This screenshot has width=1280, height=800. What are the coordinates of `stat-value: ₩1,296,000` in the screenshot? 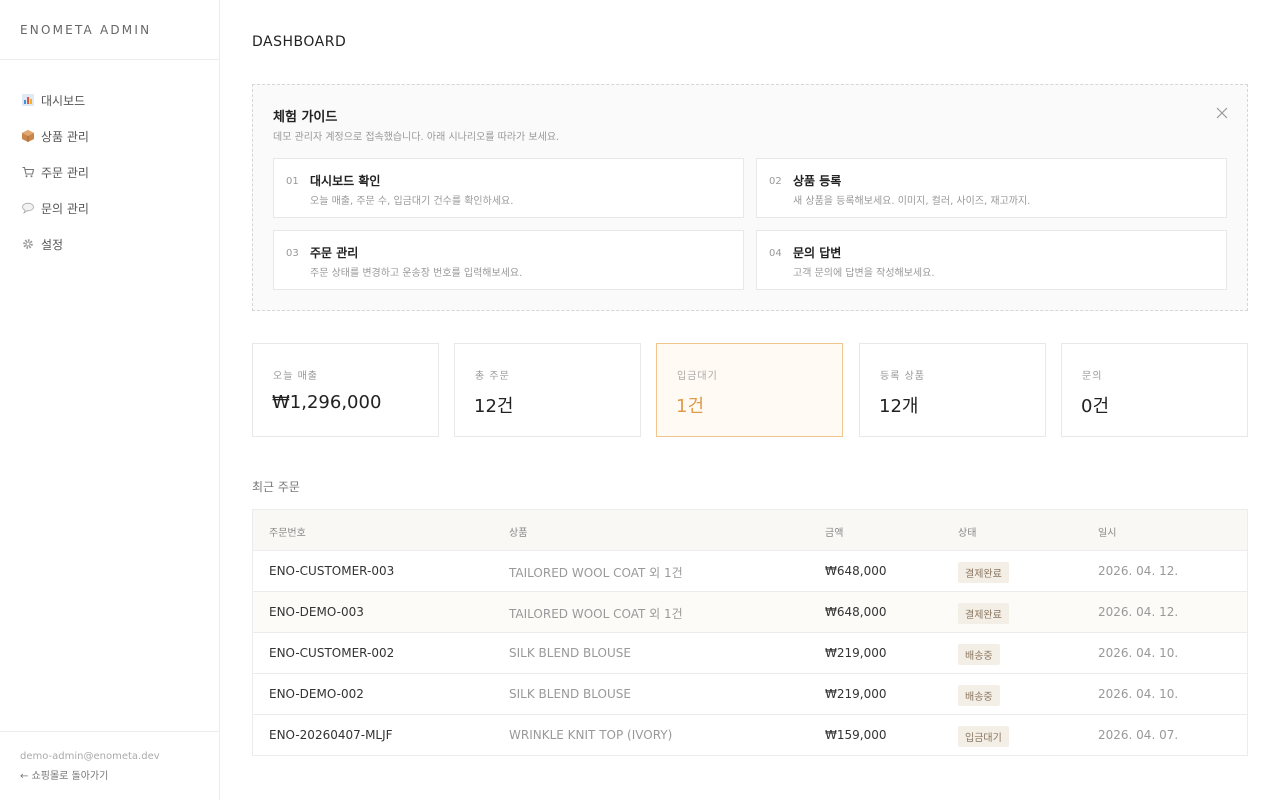 It's located at (327, 402).